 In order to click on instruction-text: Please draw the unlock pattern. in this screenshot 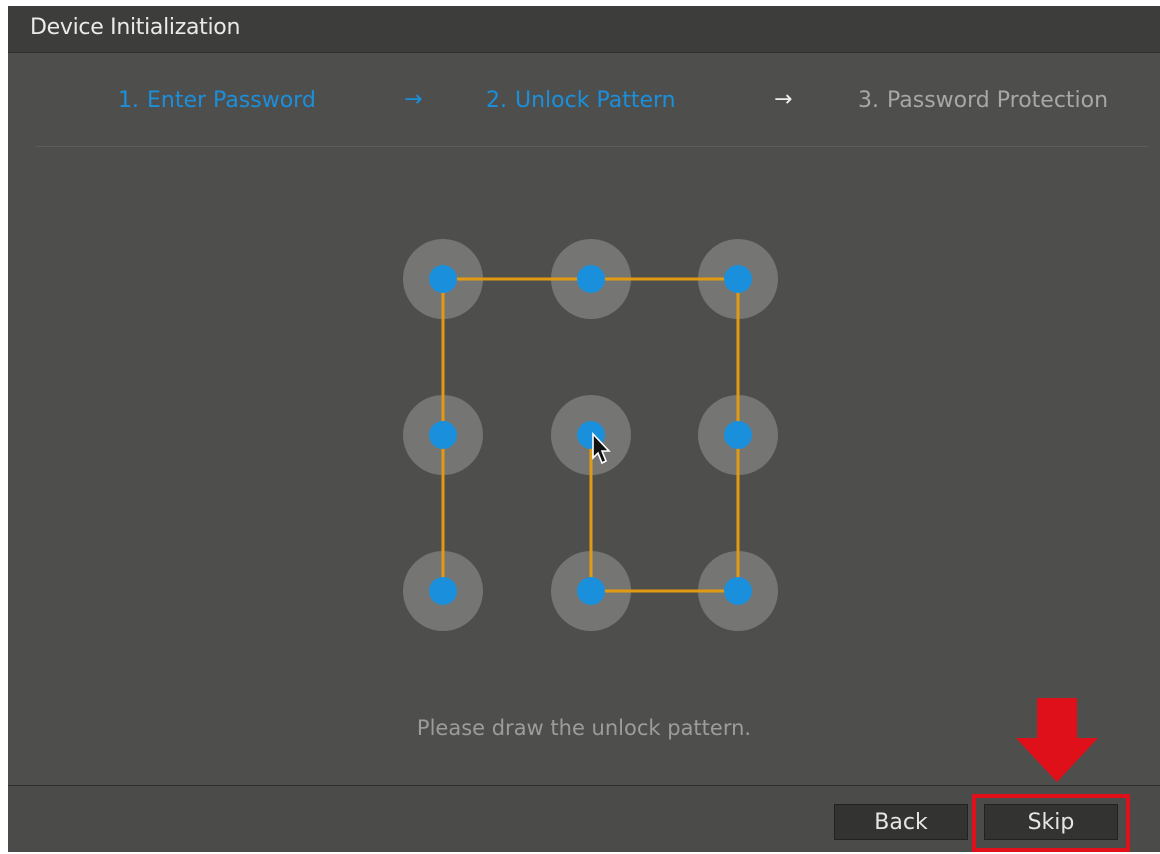, I will do `click(584, 728)`.